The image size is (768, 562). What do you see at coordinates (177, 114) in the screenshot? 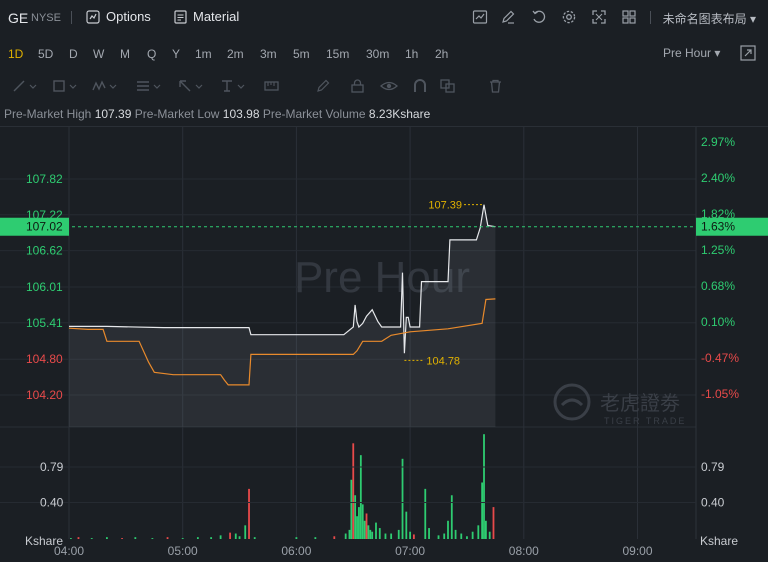
I see `low-label: Pre-Market Low` at bounding box center [177, 114].